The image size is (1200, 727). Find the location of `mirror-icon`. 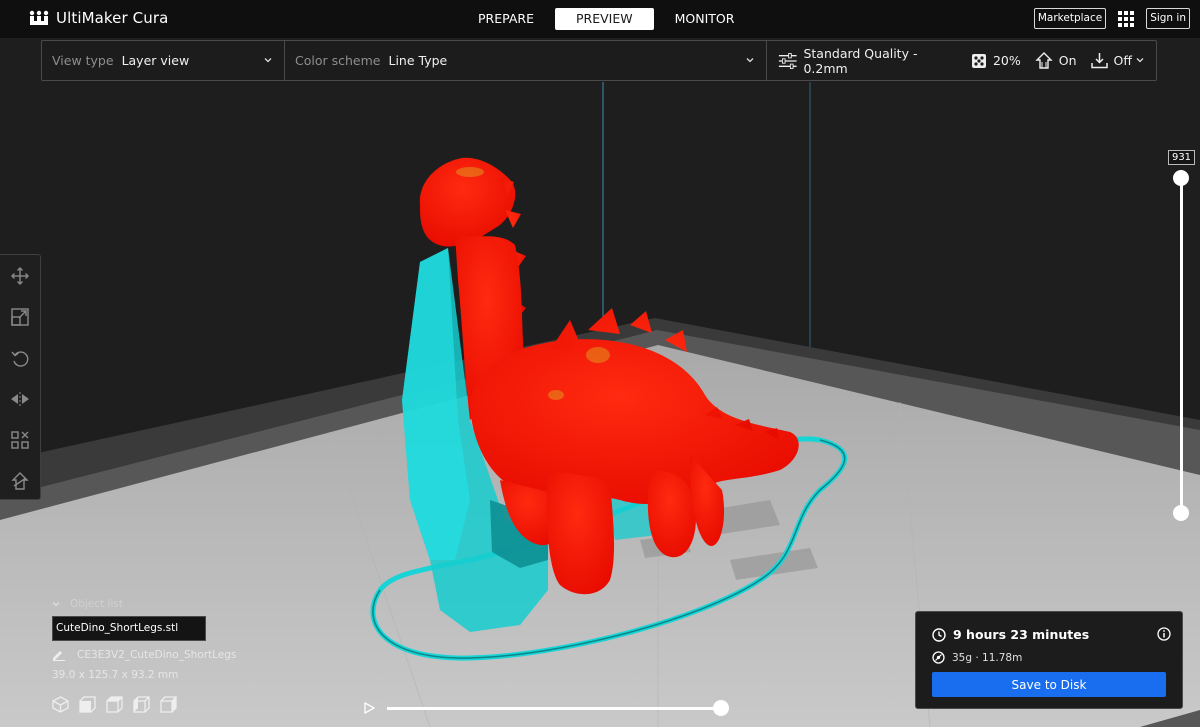

mirror-icon is located at coordinates (20, 399).